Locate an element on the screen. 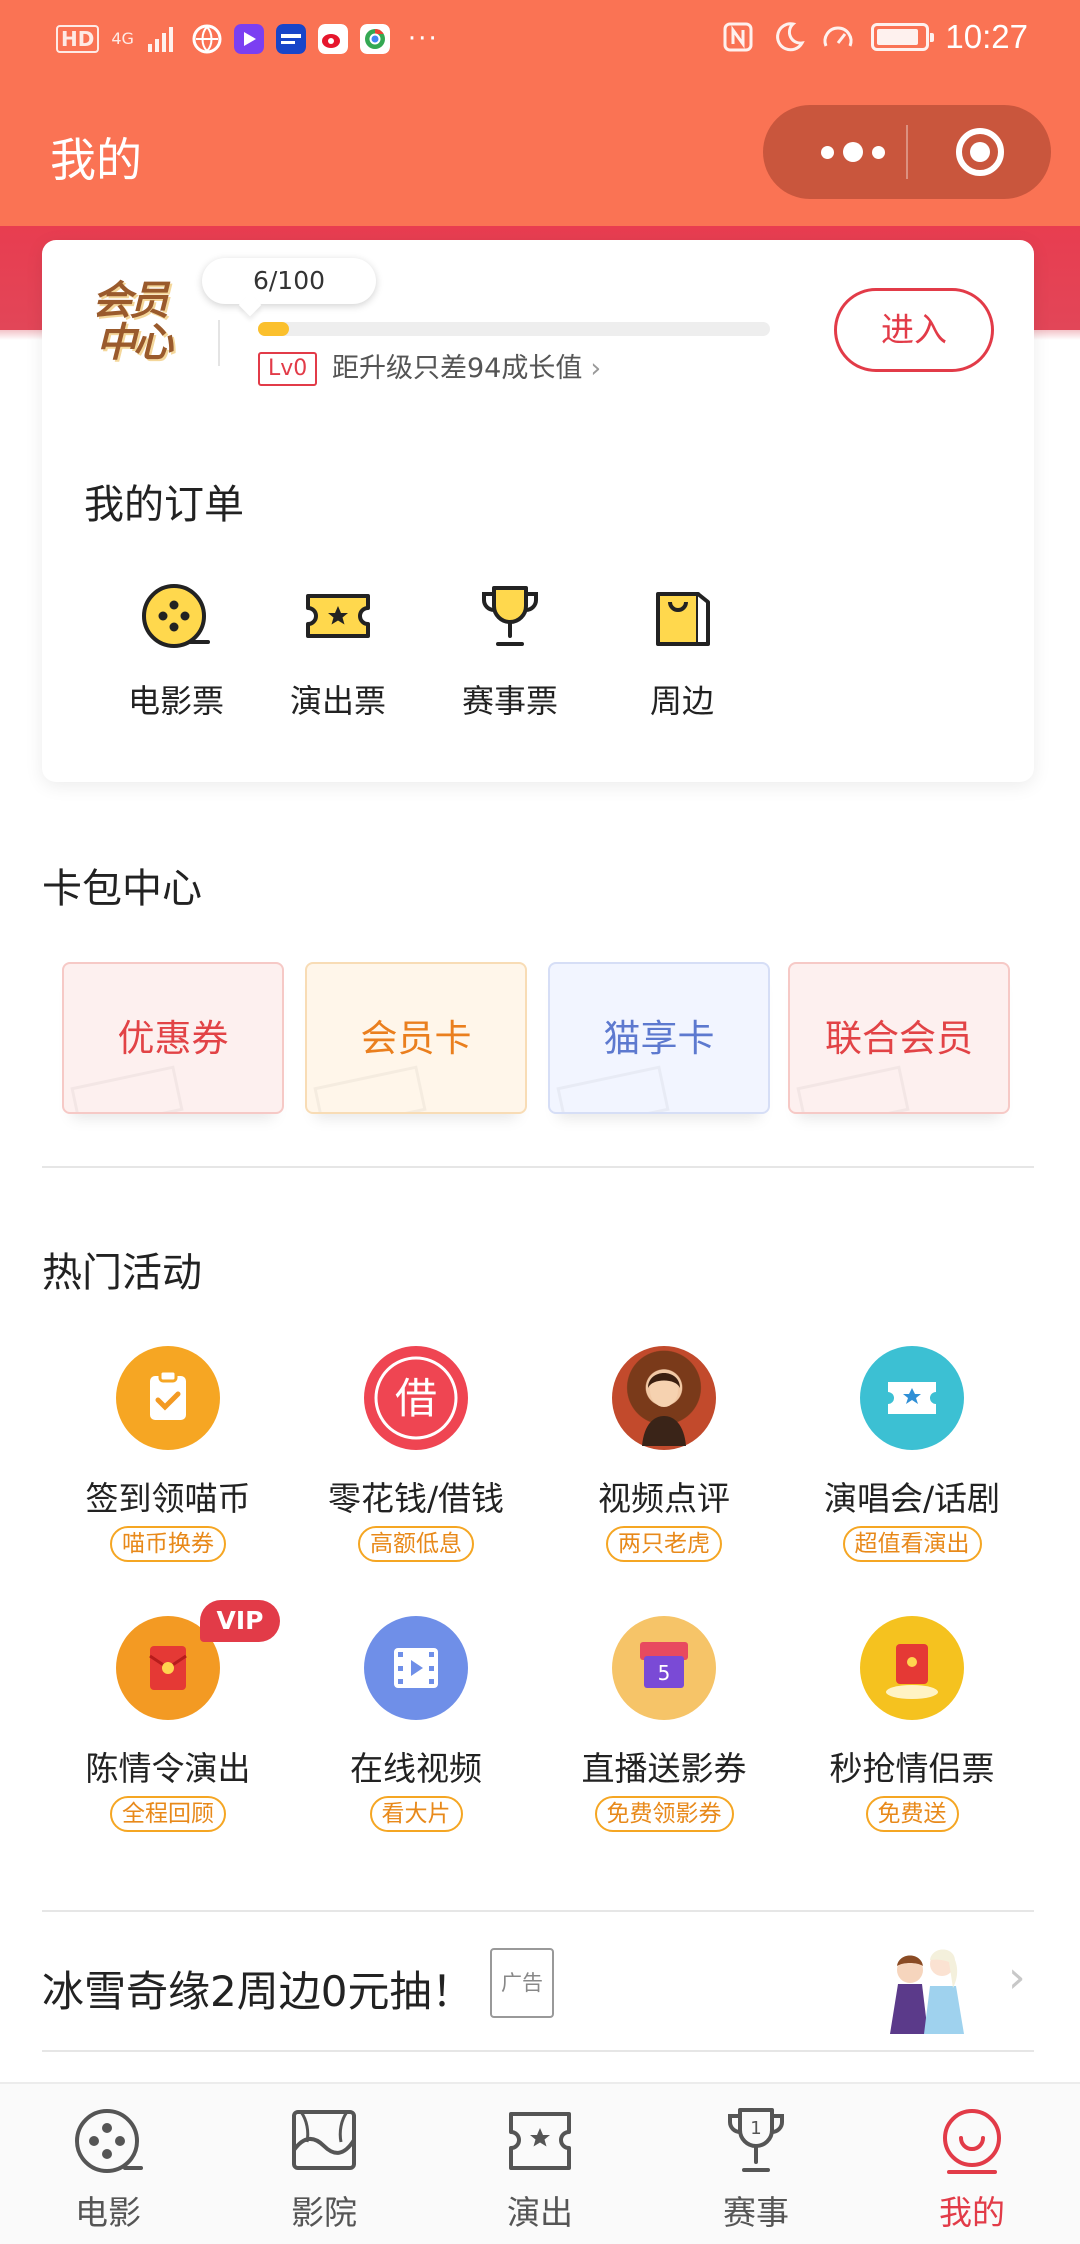 The width and height of the screenshot is (1080, 2244). target-close-icon is located at coordinates (980, 152).